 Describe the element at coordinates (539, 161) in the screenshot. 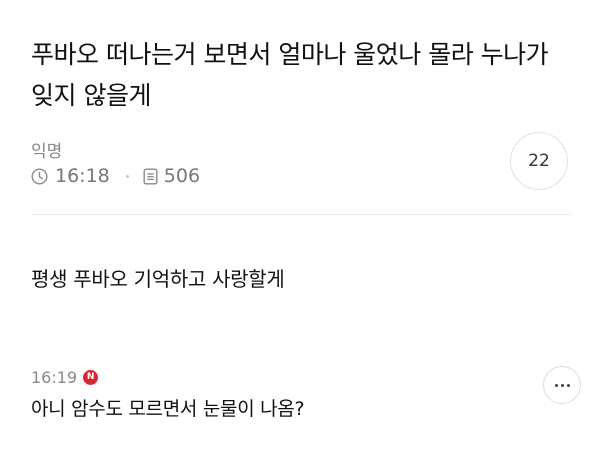

I see `comment-count-button: 22` at that location.